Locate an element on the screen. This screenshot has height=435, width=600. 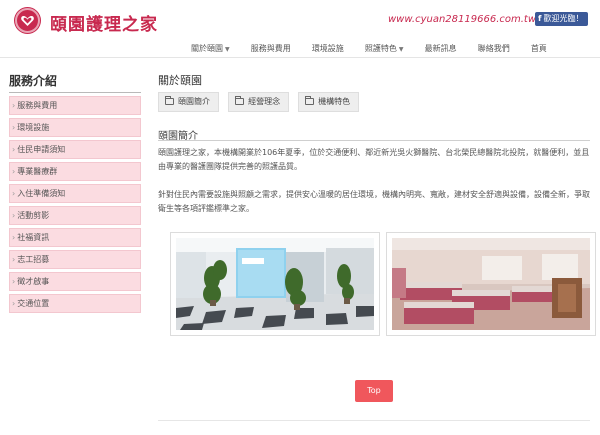
tab-philosophy: 經營理念 is located at coordinates (259, 102).